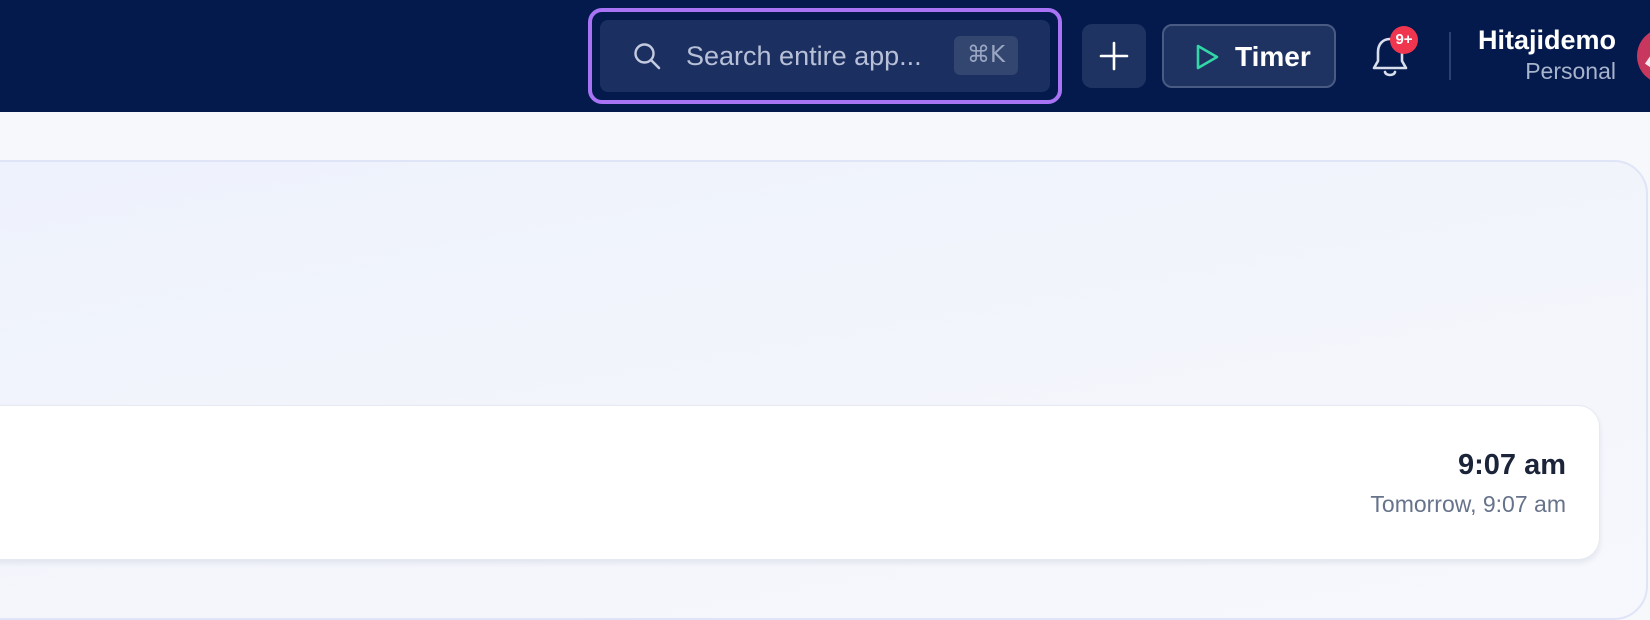 The height and width of the screenshot is (620, 1650). What do you see at coordinates (1394, 56) in the screenshot?
I see `notifications-button: 9+` at bounding box center [1394, 56].